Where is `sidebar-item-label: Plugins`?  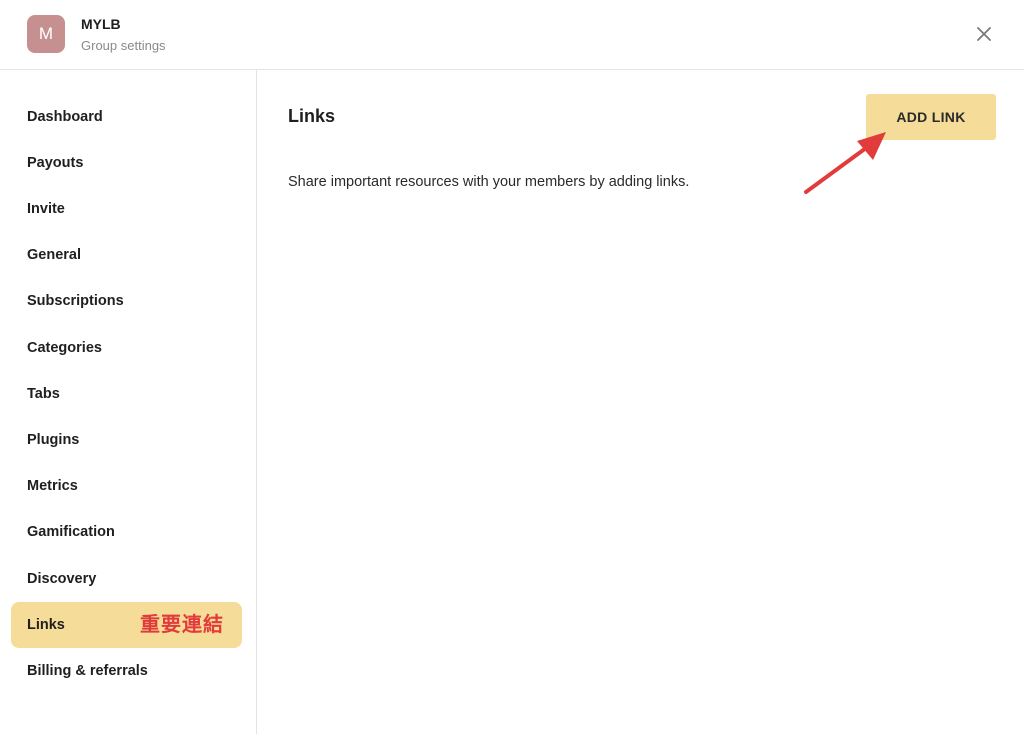 sidebar-item-label: Plugins is located at coordinates (53, 440).